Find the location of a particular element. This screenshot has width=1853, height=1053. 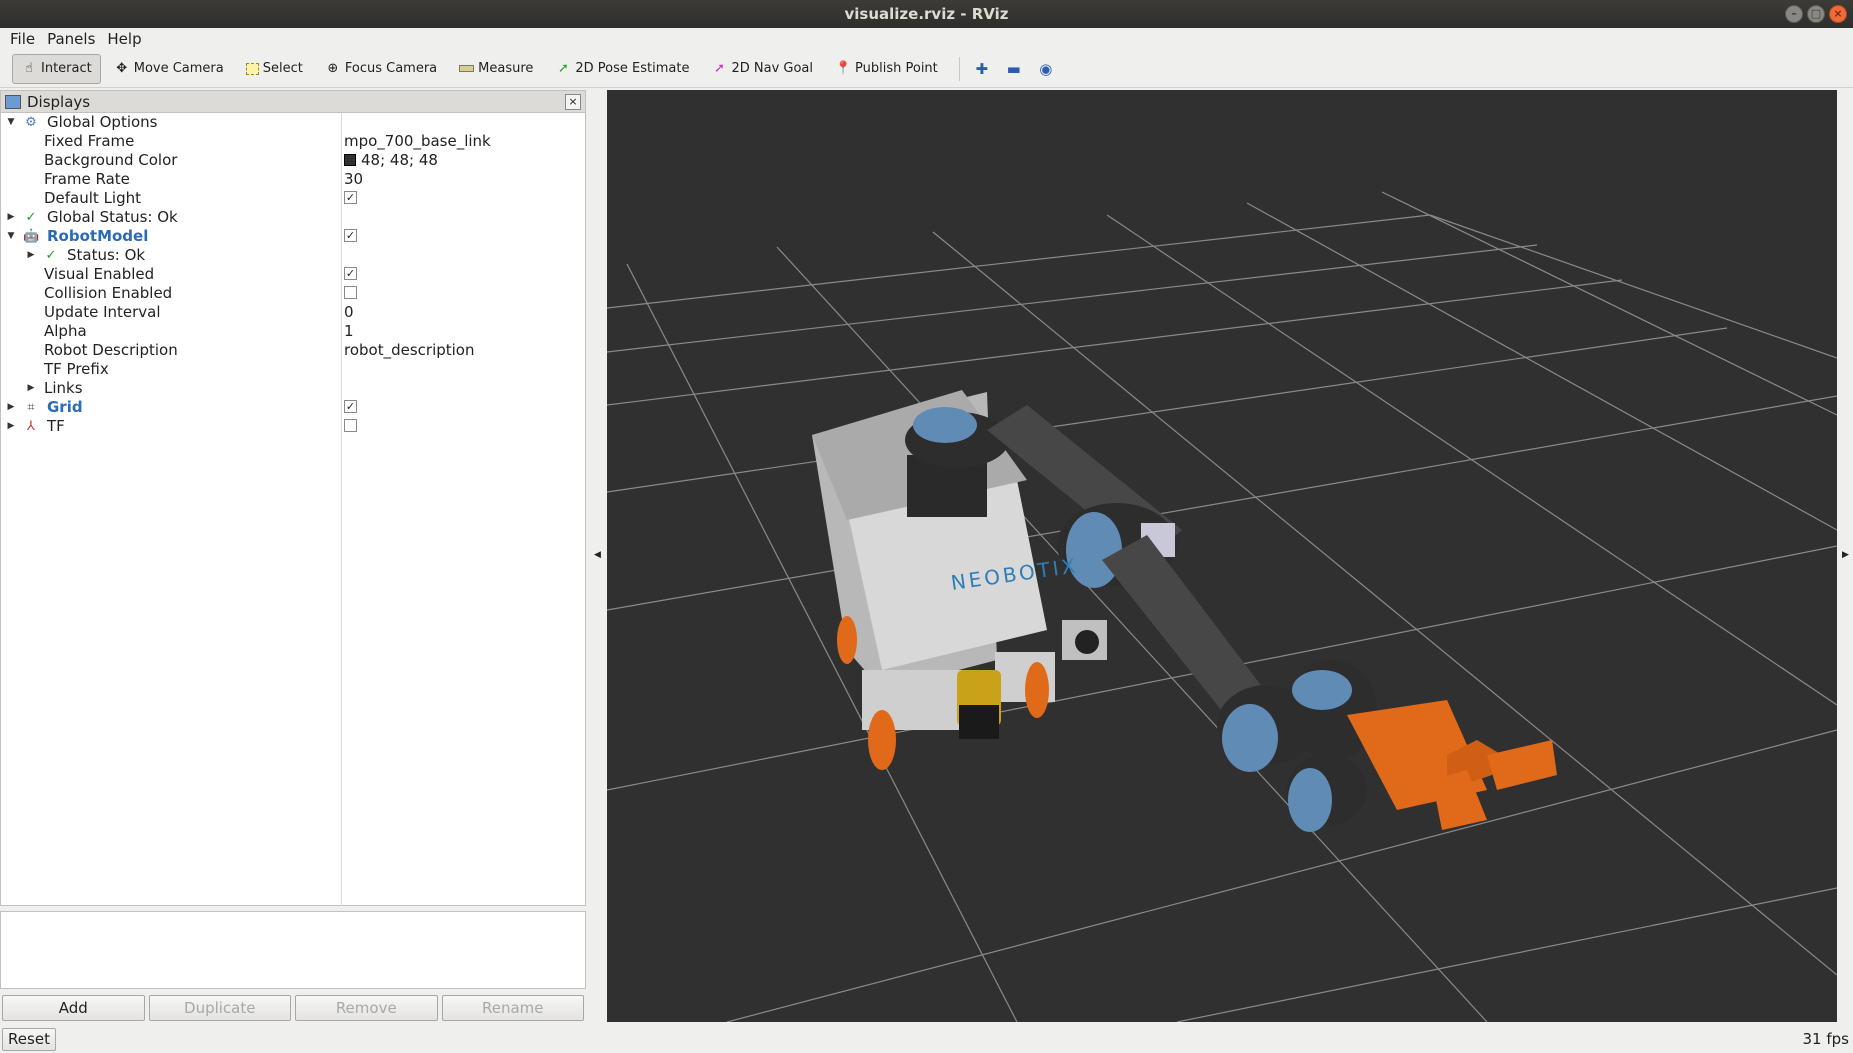

frame-rate-value: 30 is located at coordinates (353, 179).